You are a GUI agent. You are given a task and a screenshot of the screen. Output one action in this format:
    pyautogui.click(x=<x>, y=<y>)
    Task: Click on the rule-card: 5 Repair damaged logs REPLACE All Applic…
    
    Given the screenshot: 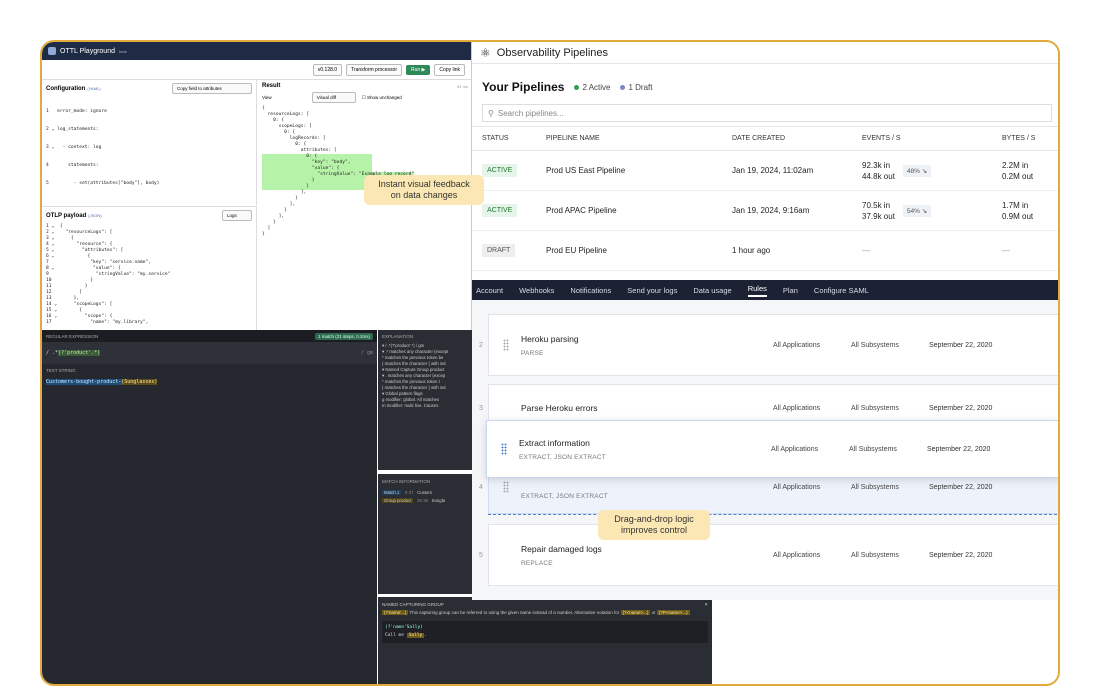 What is the action you would take?
    pyautogui.click(x=768, y=555)
    